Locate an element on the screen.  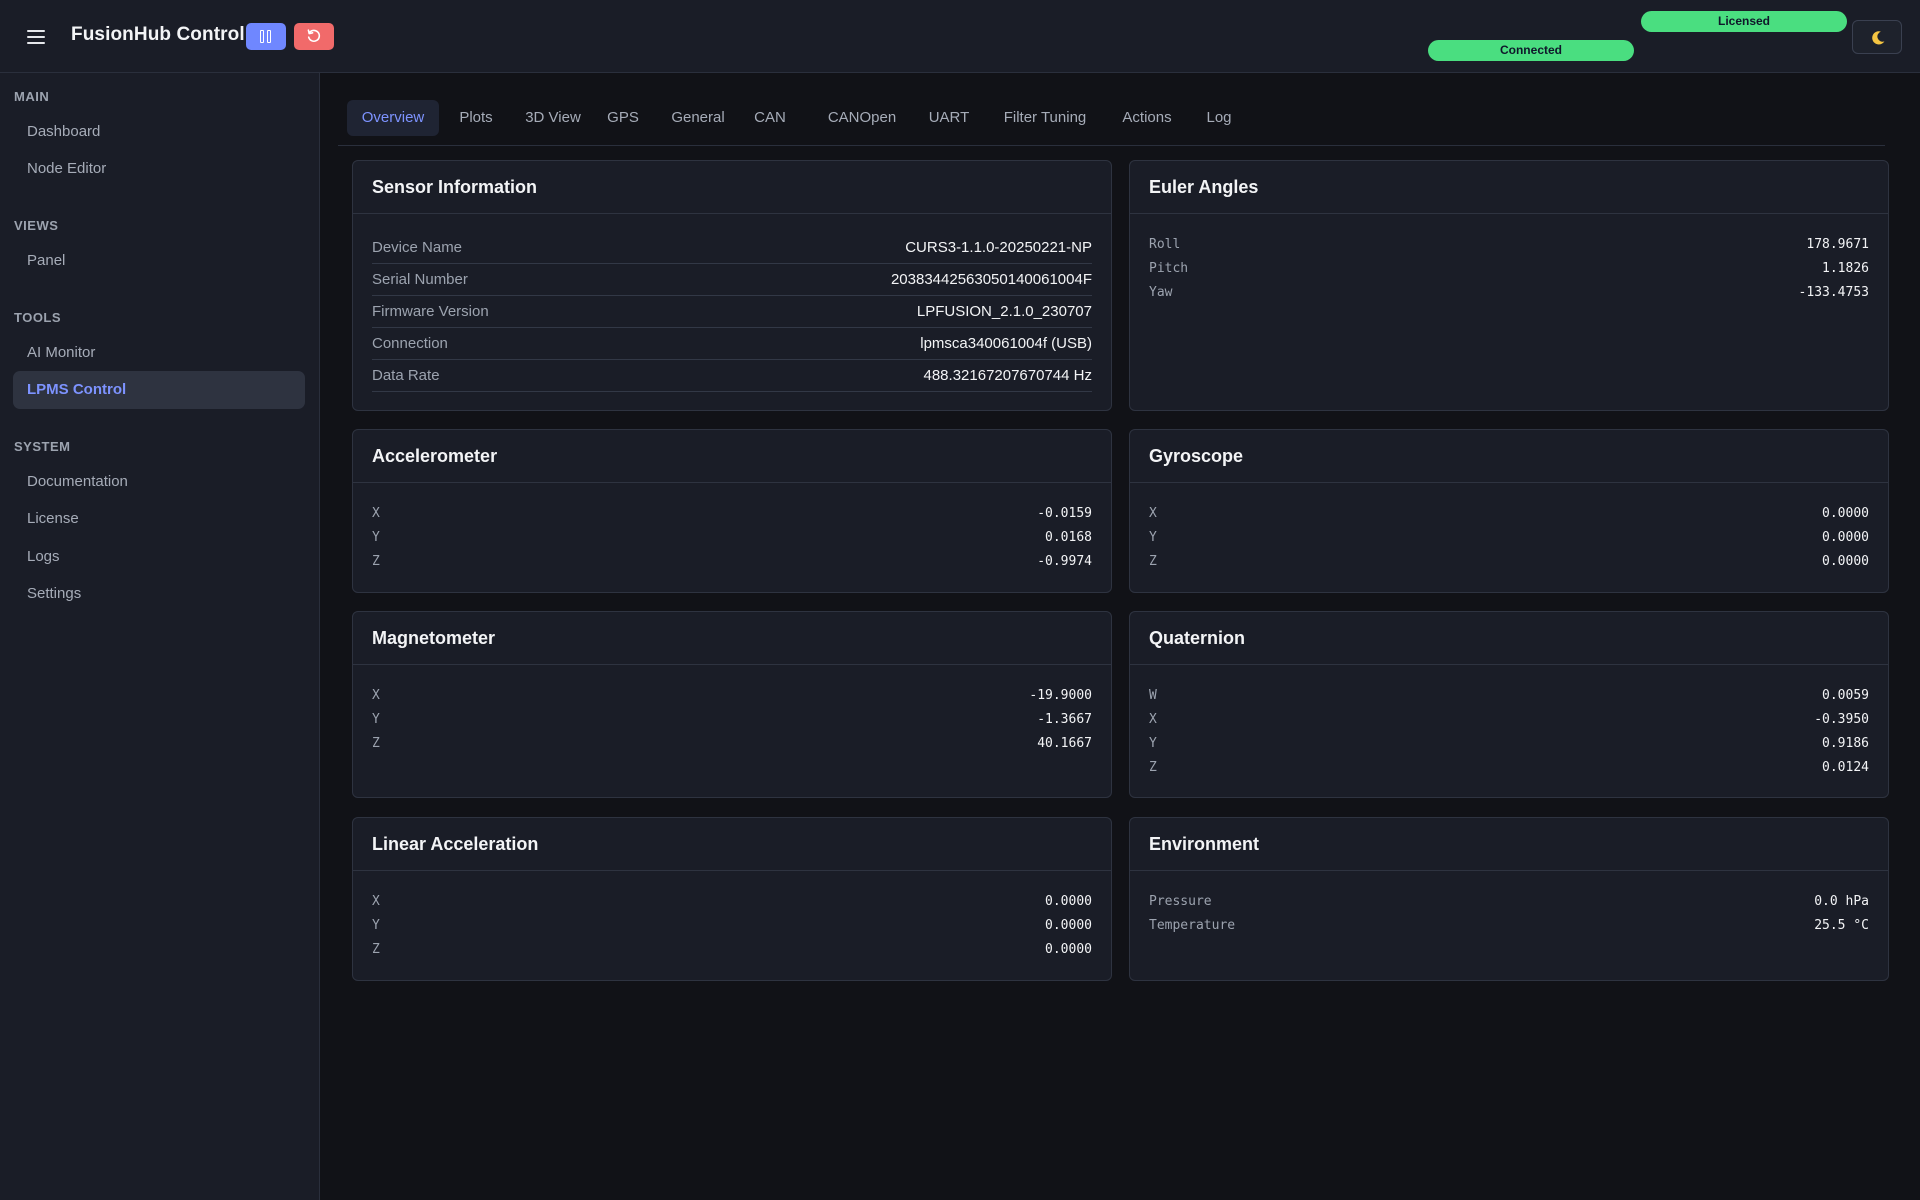
value-row-y: Y 0.0168 is located at coordinates (732, 538).